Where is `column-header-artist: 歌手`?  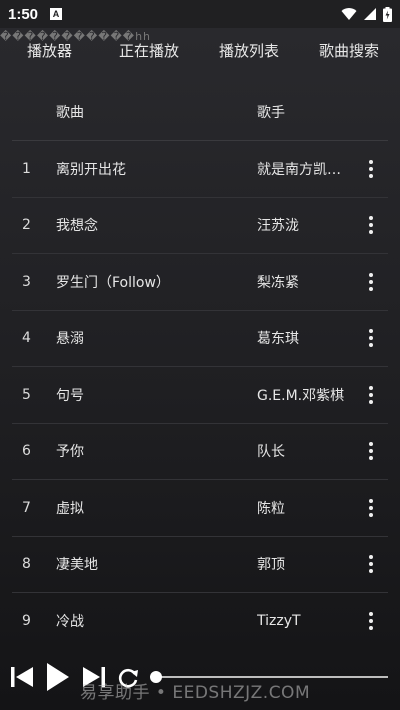
column-header-artist: 歌手 is located at coordinates (271, 113).